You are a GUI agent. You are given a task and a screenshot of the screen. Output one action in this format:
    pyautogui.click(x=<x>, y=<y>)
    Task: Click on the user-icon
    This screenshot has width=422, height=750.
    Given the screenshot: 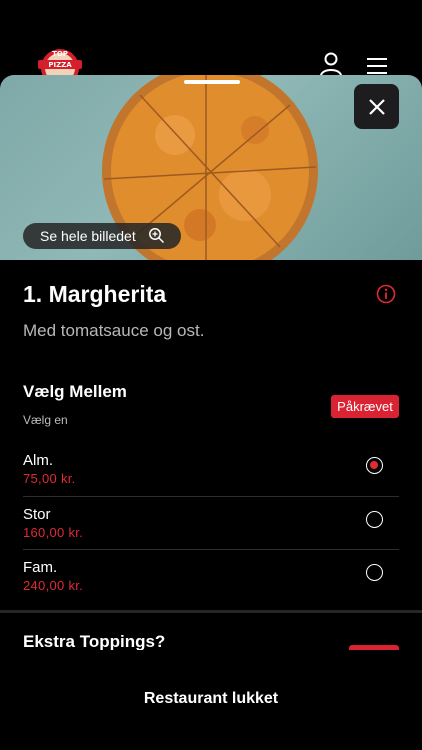 What is the action you would take?
    pyautogui.click(x=331, y=64)
    